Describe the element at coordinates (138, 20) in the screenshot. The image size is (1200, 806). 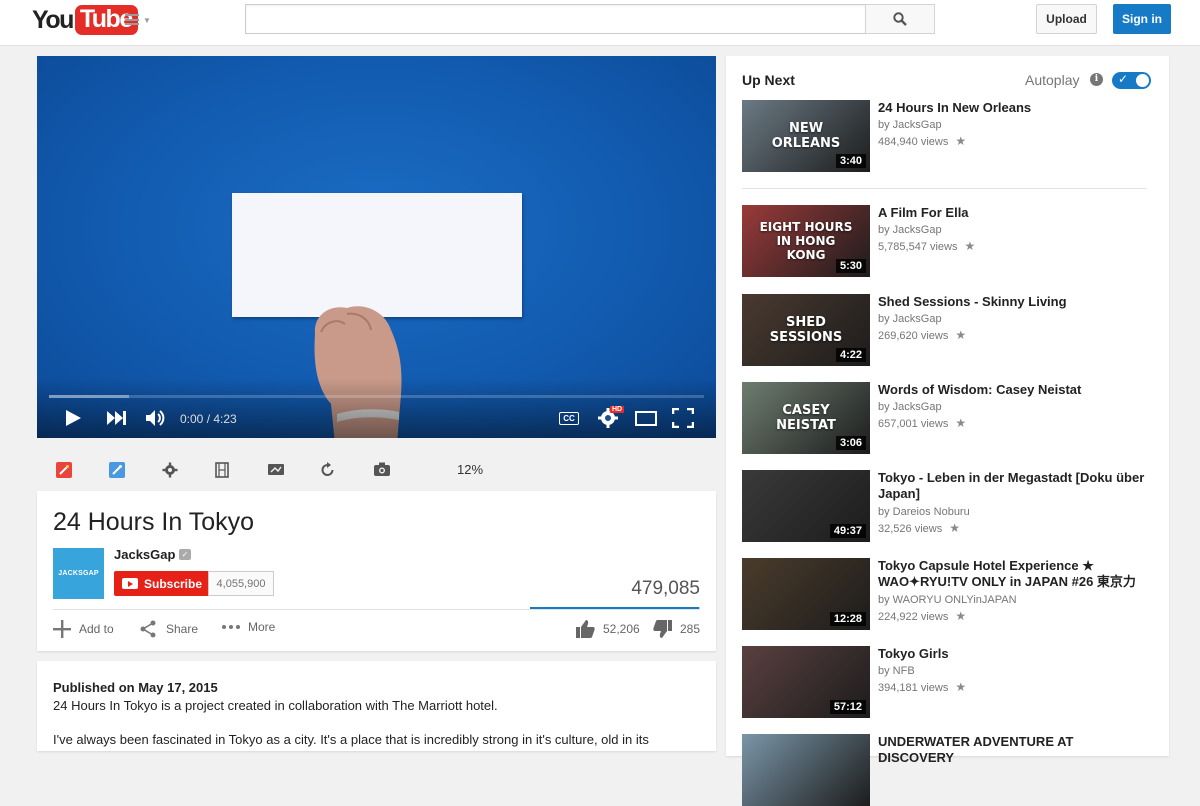
I see `guide-menu-button: ▼` at that location.